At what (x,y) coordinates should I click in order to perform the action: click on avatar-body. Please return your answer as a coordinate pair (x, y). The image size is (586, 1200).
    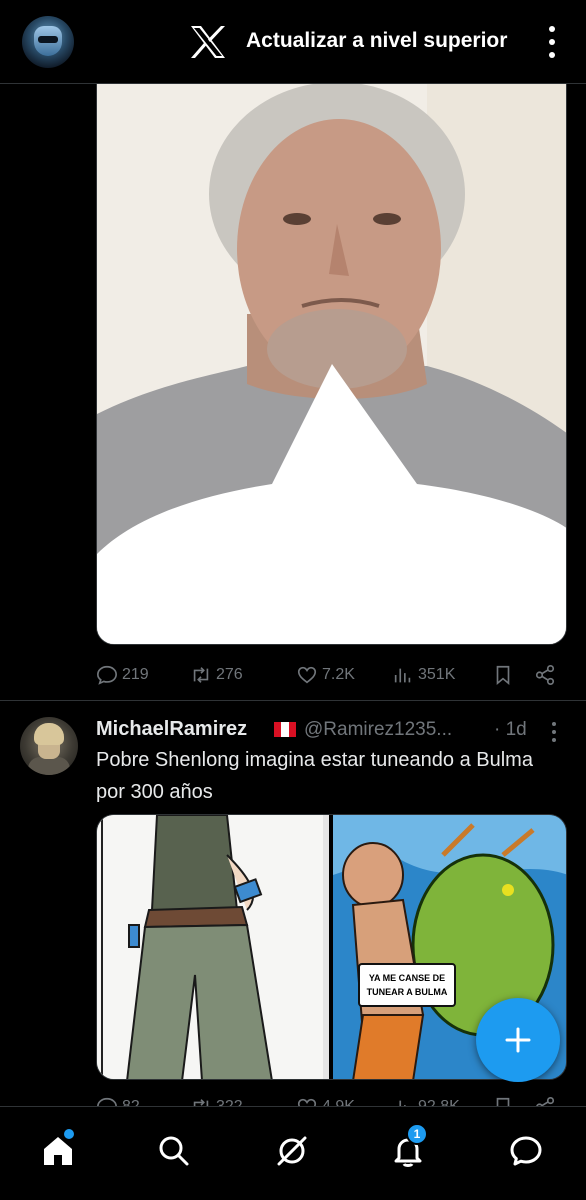
    Looking at the image, I should click on (49, 766).